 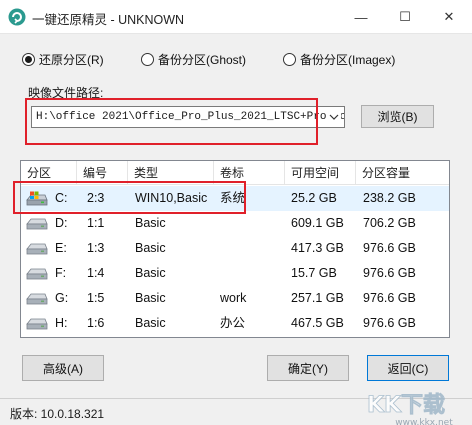 I want to click on cell-type: WIN10,Basic, so click(x=171, y=198).